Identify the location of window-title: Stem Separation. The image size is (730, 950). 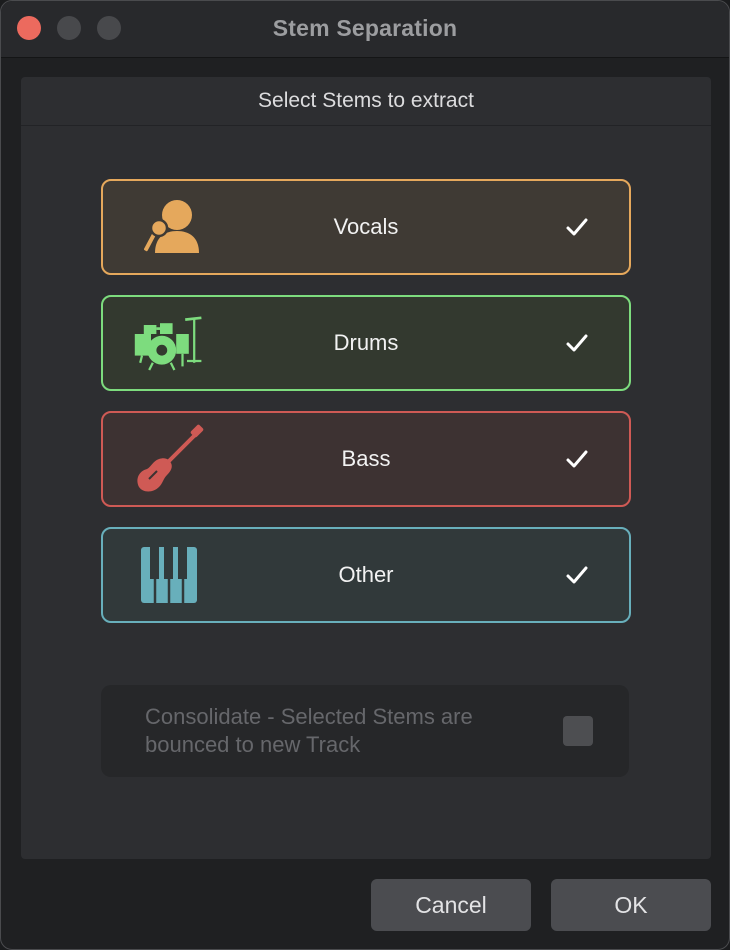
(365, 28).